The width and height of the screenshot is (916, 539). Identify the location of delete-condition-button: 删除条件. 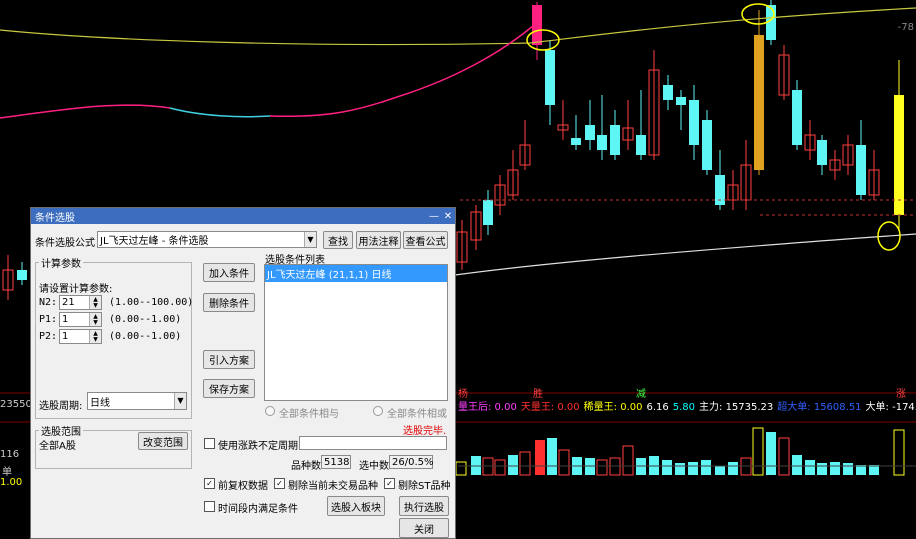
(229, 302).